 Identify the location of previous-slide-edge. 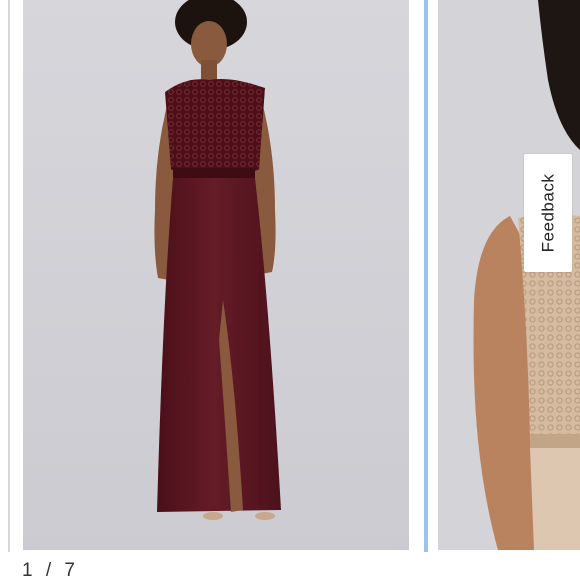
(11, 276).